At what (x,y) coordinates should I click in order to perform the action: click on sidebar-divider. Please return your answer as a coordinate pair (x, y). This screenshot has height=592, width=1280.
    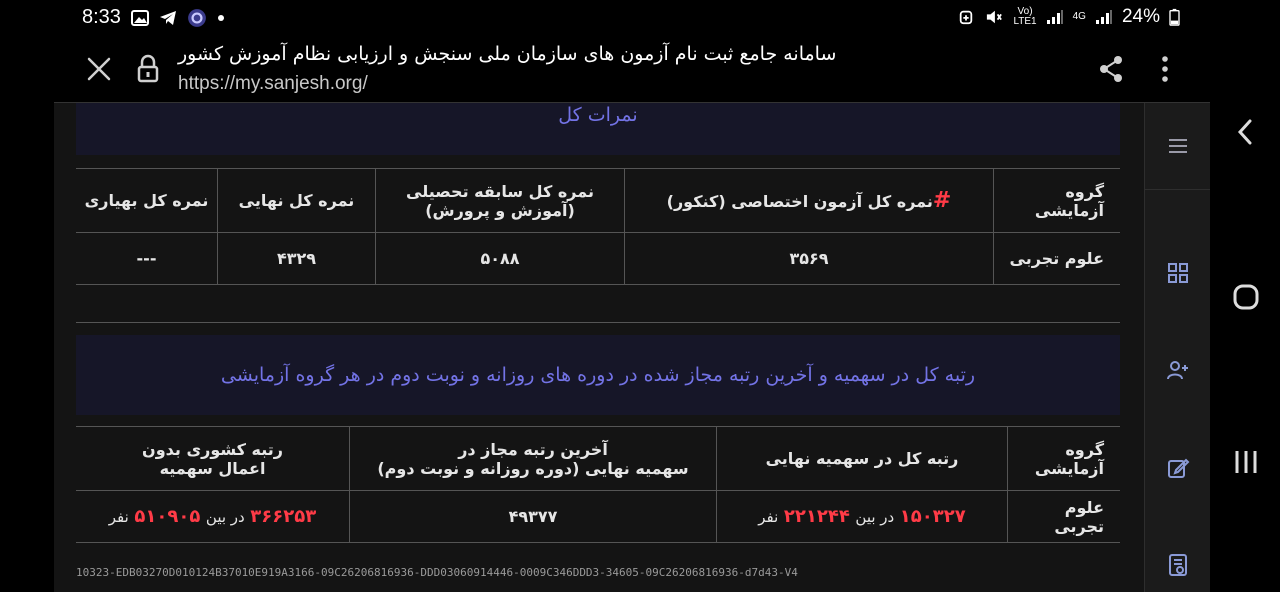
    Looking at the image, I should click on (1177, 189).